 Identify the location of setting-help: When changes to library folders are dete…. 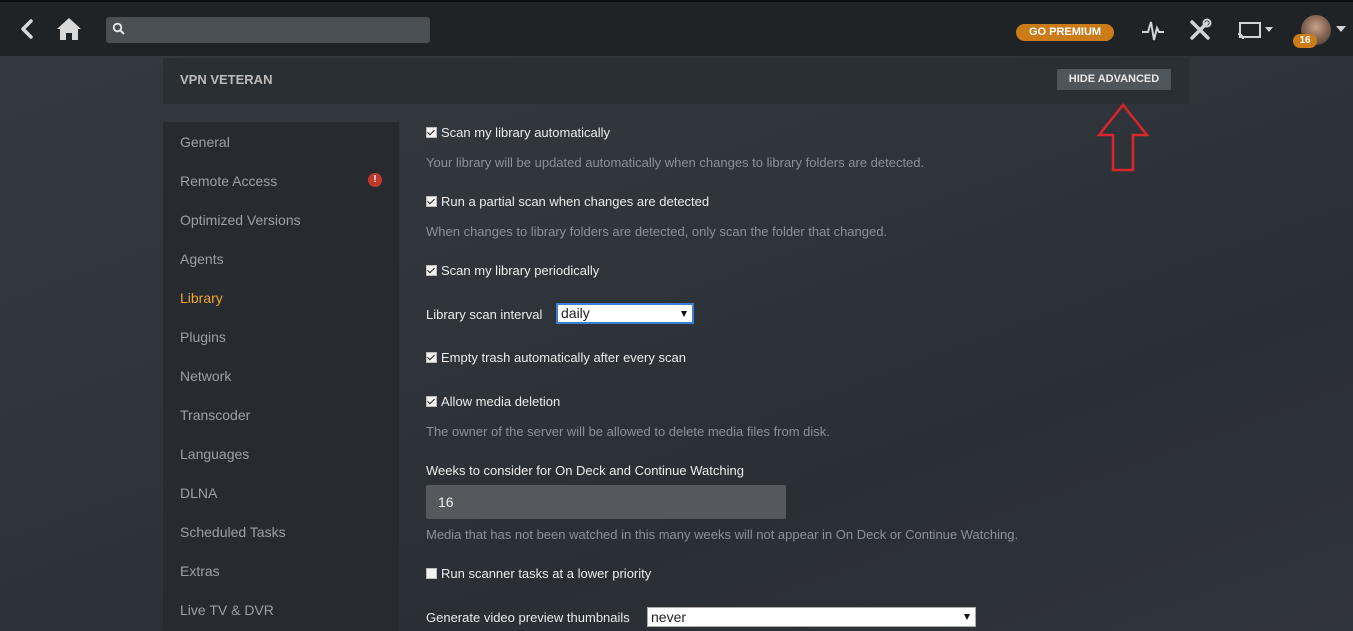
(657, 231).